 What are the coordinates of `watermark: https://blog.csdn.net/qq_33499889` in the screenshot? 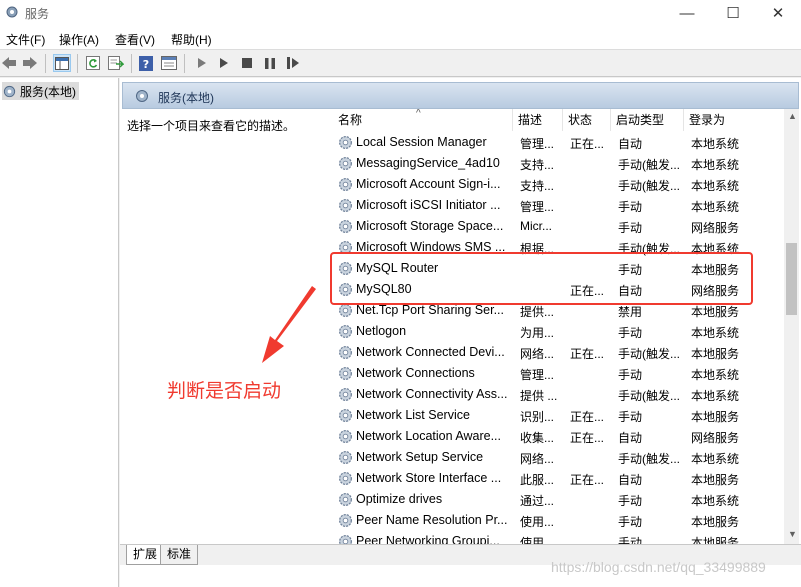 It's located at (658, 567).